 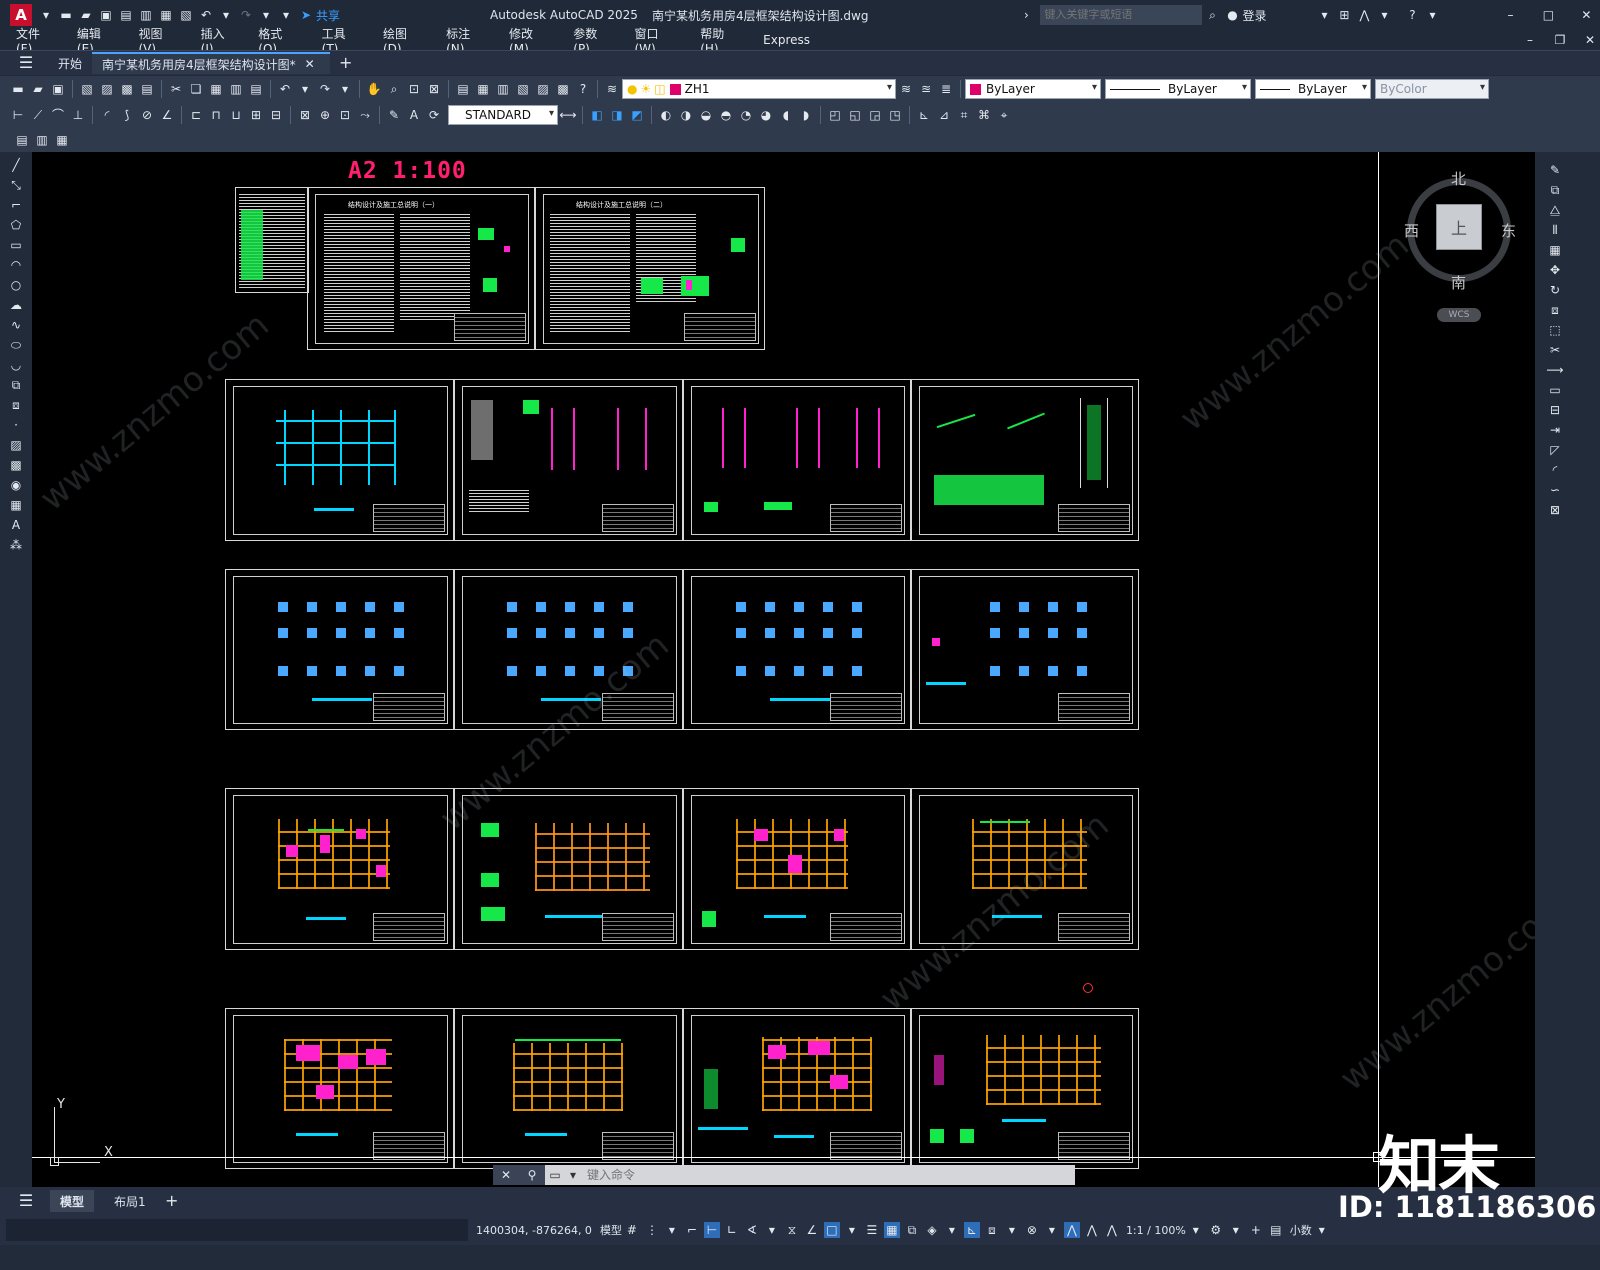 What do you see at coordinates (1322, 1230) in the screenshot?
I see `units-dropdown-icon: ▾` at bounding box center [1322, 1230].